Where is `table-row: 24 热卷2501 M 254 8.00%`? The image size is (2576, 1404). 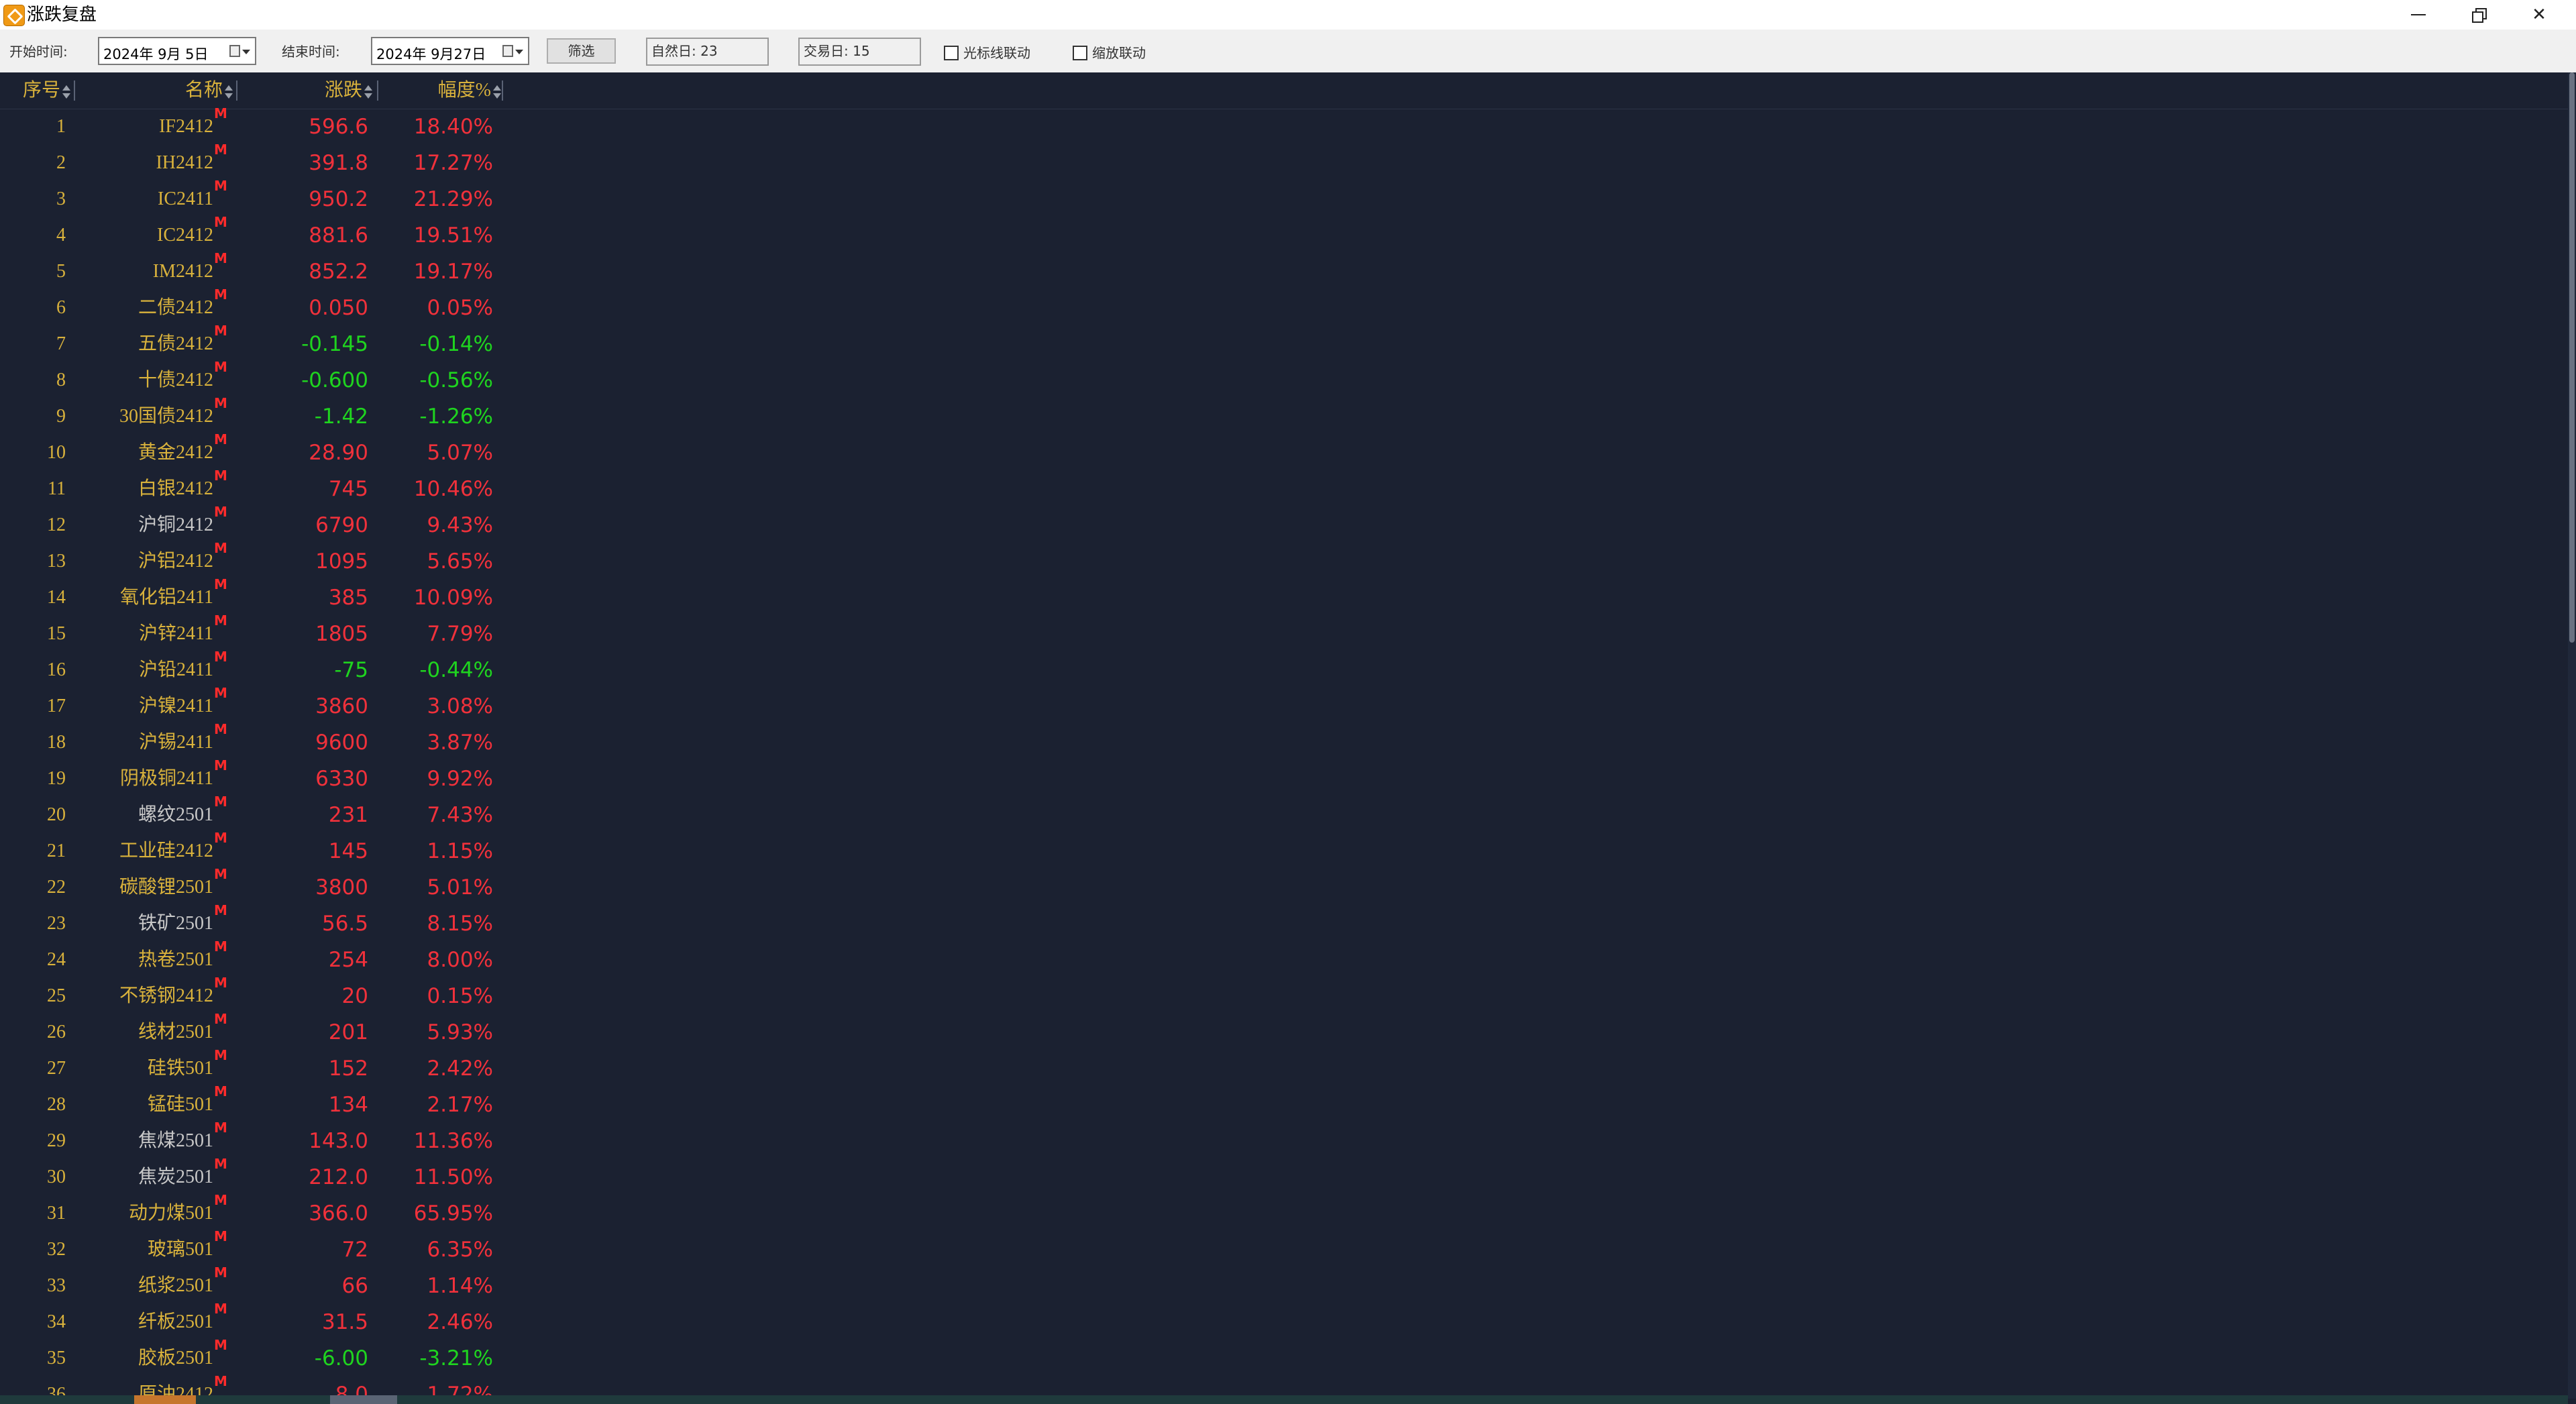 table-row: 24 热卷2501 M 254 8.00% is located at coordinates (1284, 958).